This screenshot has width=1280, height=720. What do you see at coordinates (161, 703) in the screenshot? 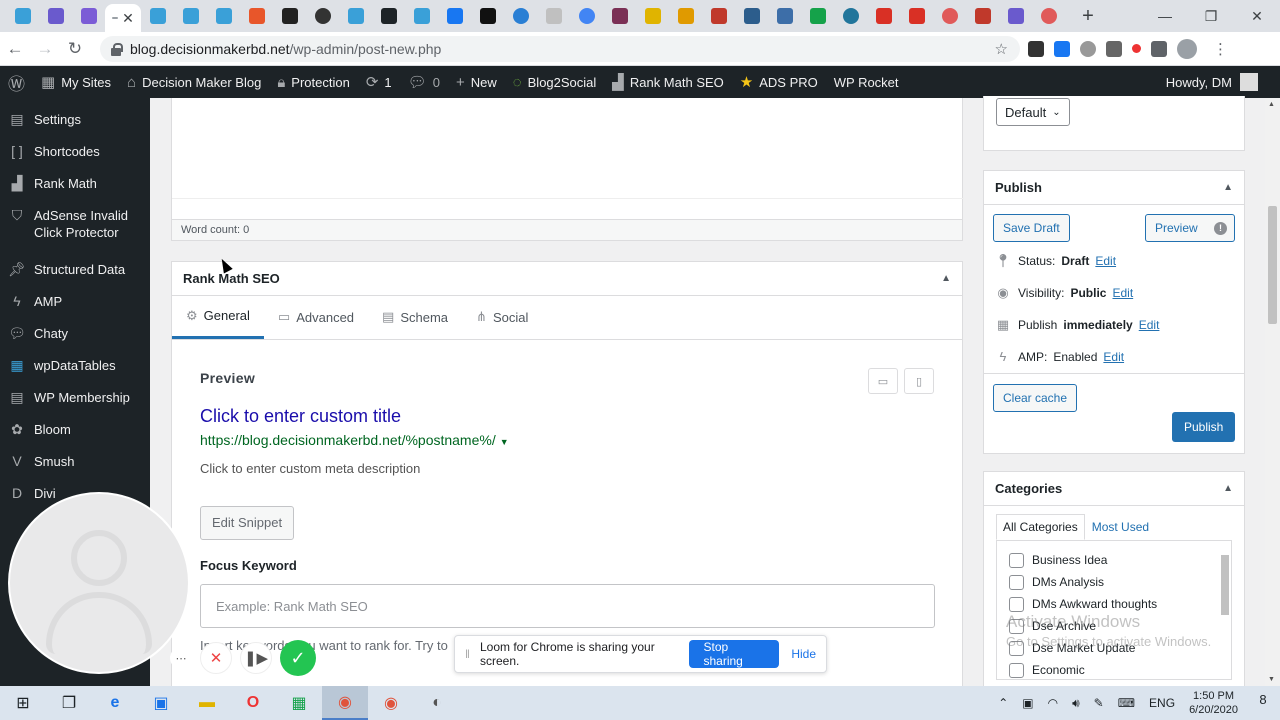
I see `store-icon: ▣` at bounding box center [161, 703].